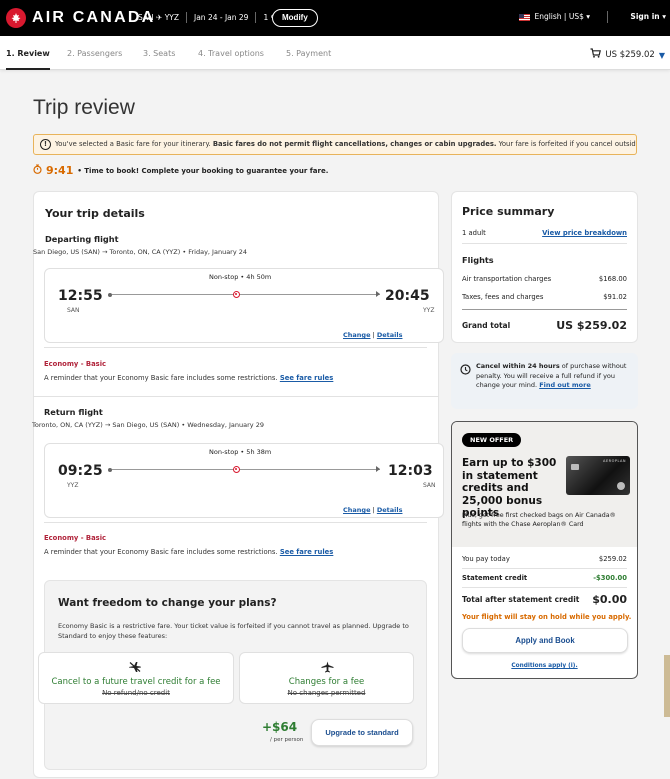 The width and height of the screenshot is (670, 779). What do you see at coordinates (136, 693) in the screenshot?
I see `feature-strike: No refund/no credit` at bounding box center [136, 693].